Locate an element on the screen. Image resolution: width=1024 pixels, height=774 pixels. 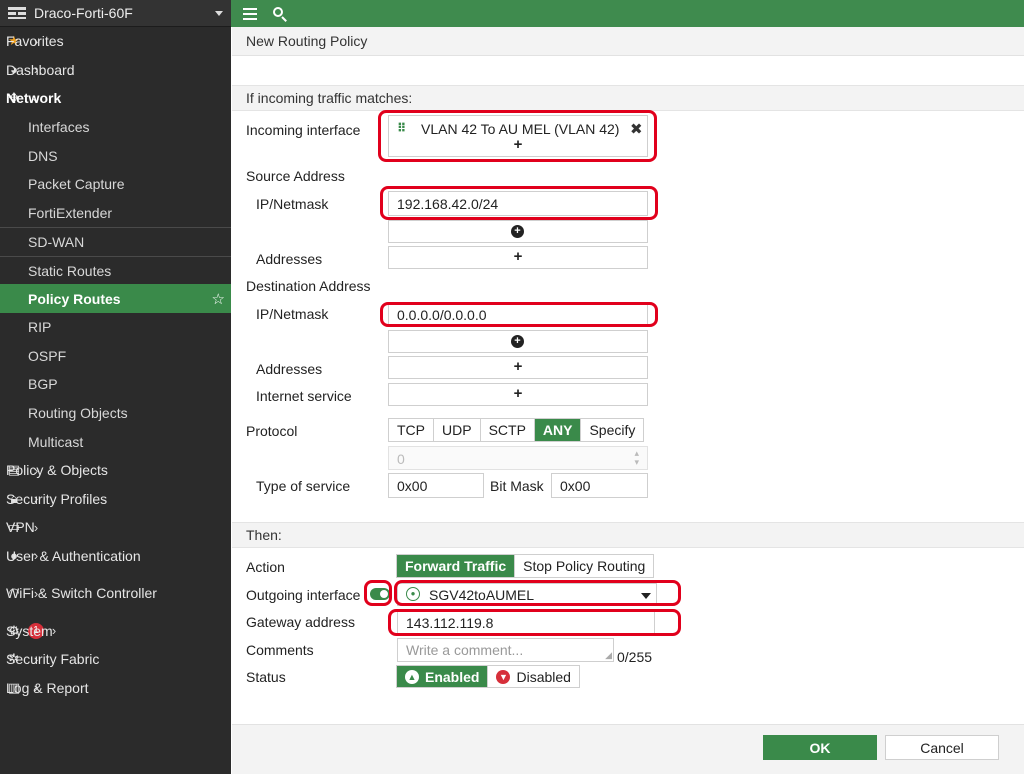
add-source-ip-row: + is located at coordinates (518, 231).